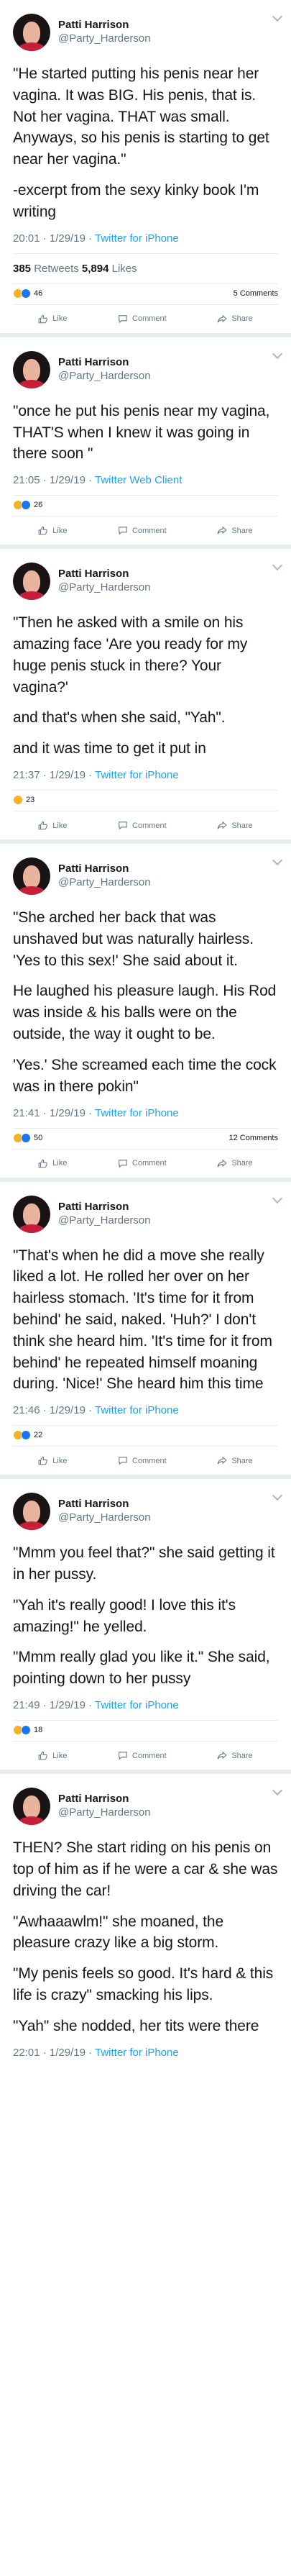 Image resolution: width=291 pixels, height=2576 pixels. What do you see at coordinates (60, 319) in the screenshot?
I see `like-label: Like` at bounding box center [60, 319].